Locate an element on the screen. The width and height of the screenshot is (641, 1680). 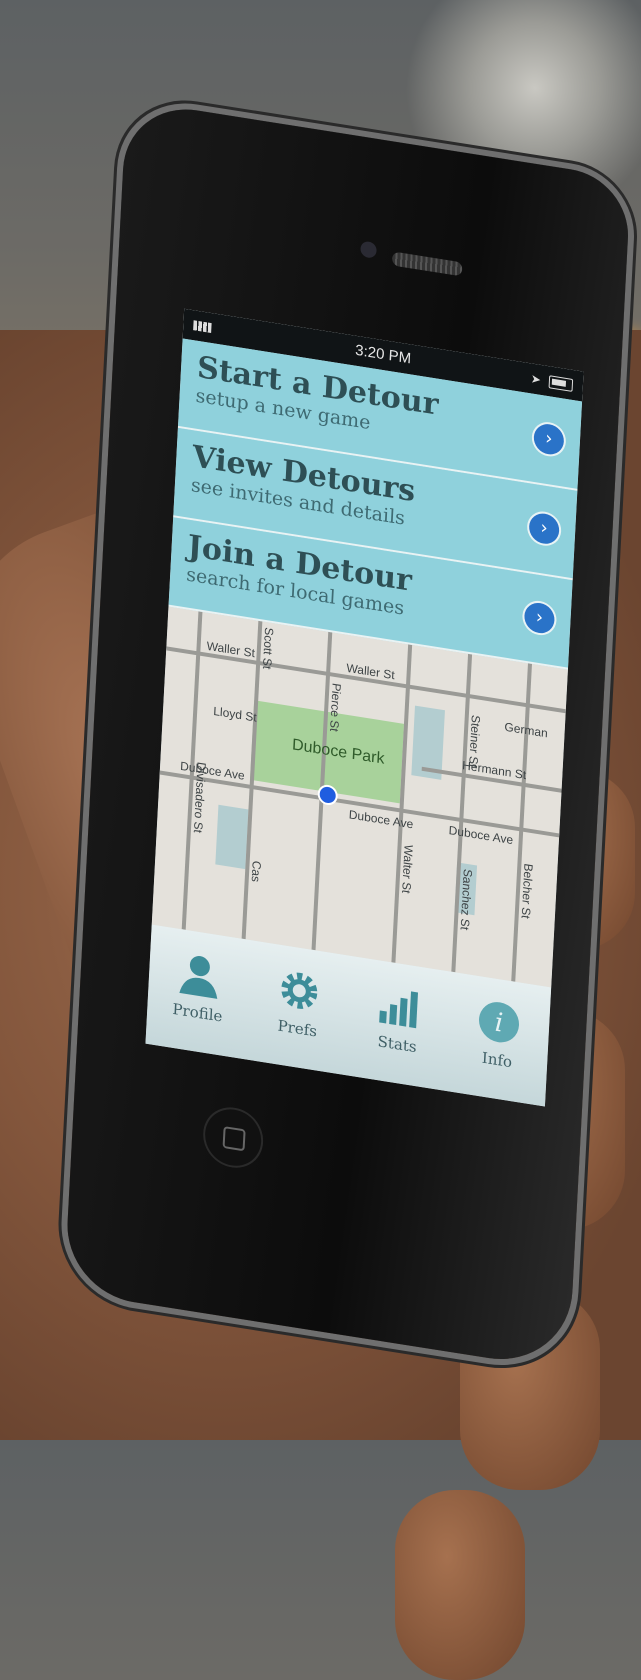
tab-stats: Stats is located at coordinates (399, 1018).